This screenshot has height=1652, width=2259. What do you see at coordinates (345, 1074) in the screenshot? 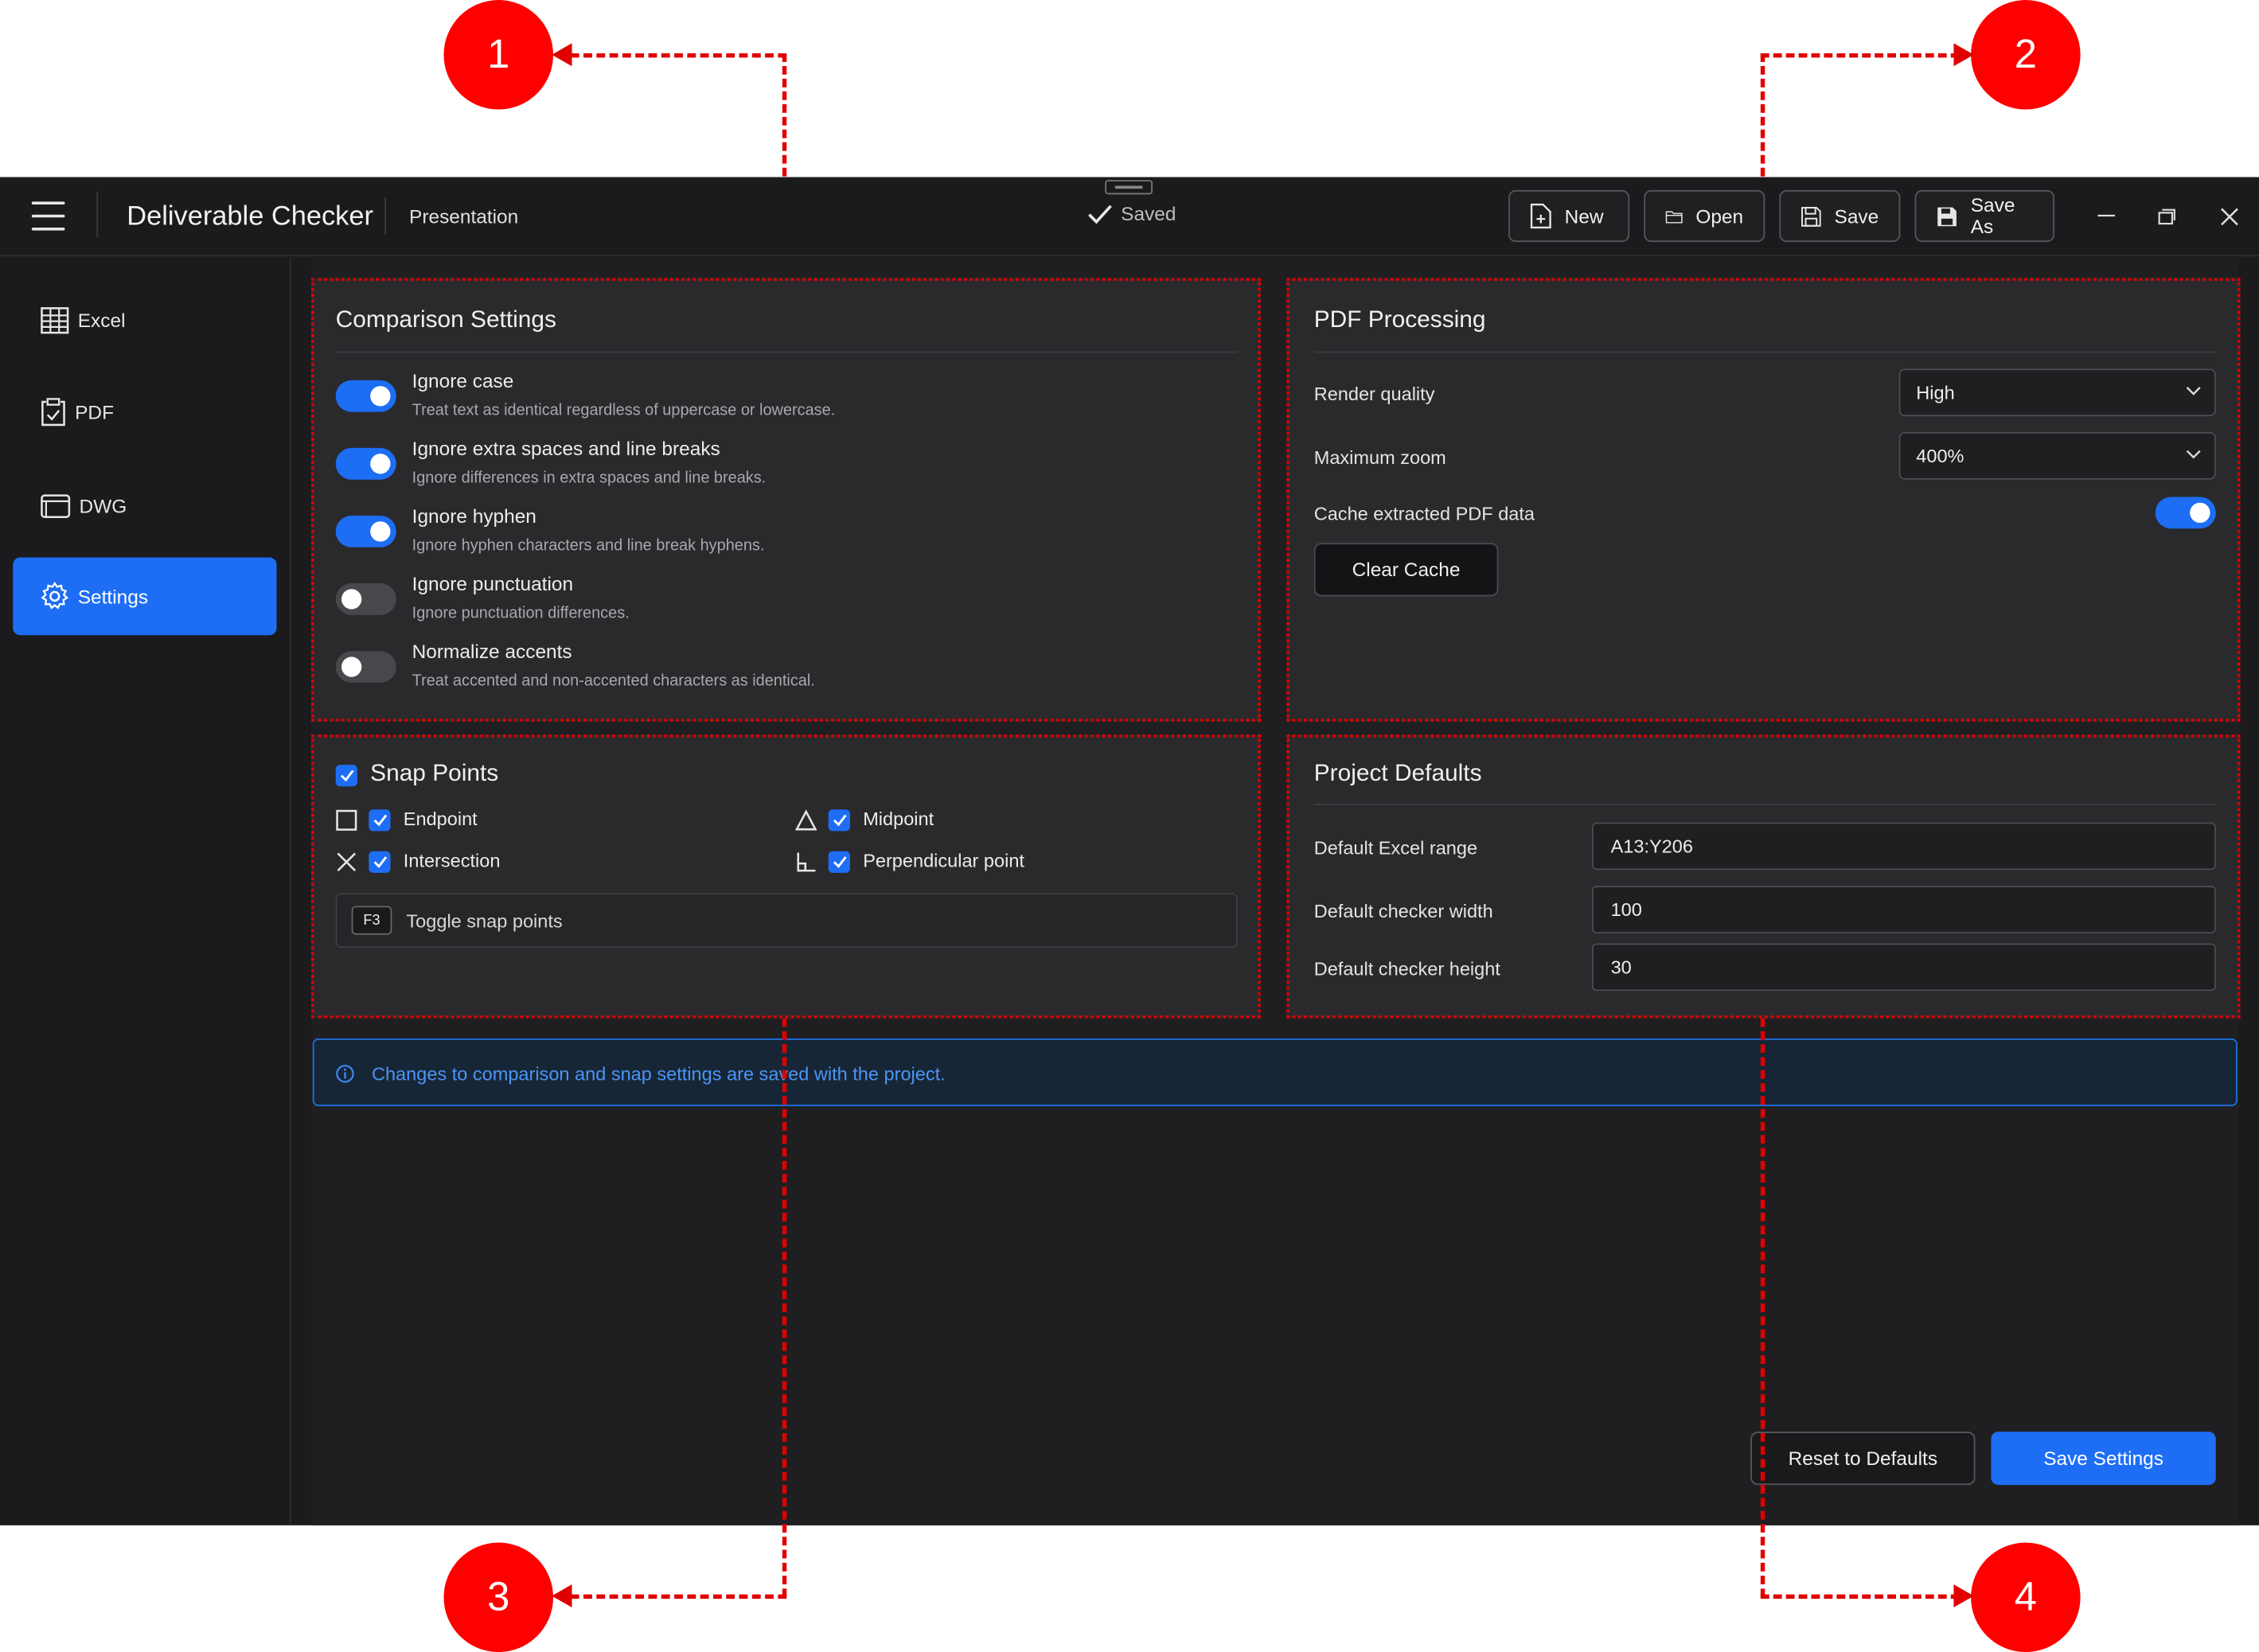
I see `info-icon` at bounding box center [345, 1074].